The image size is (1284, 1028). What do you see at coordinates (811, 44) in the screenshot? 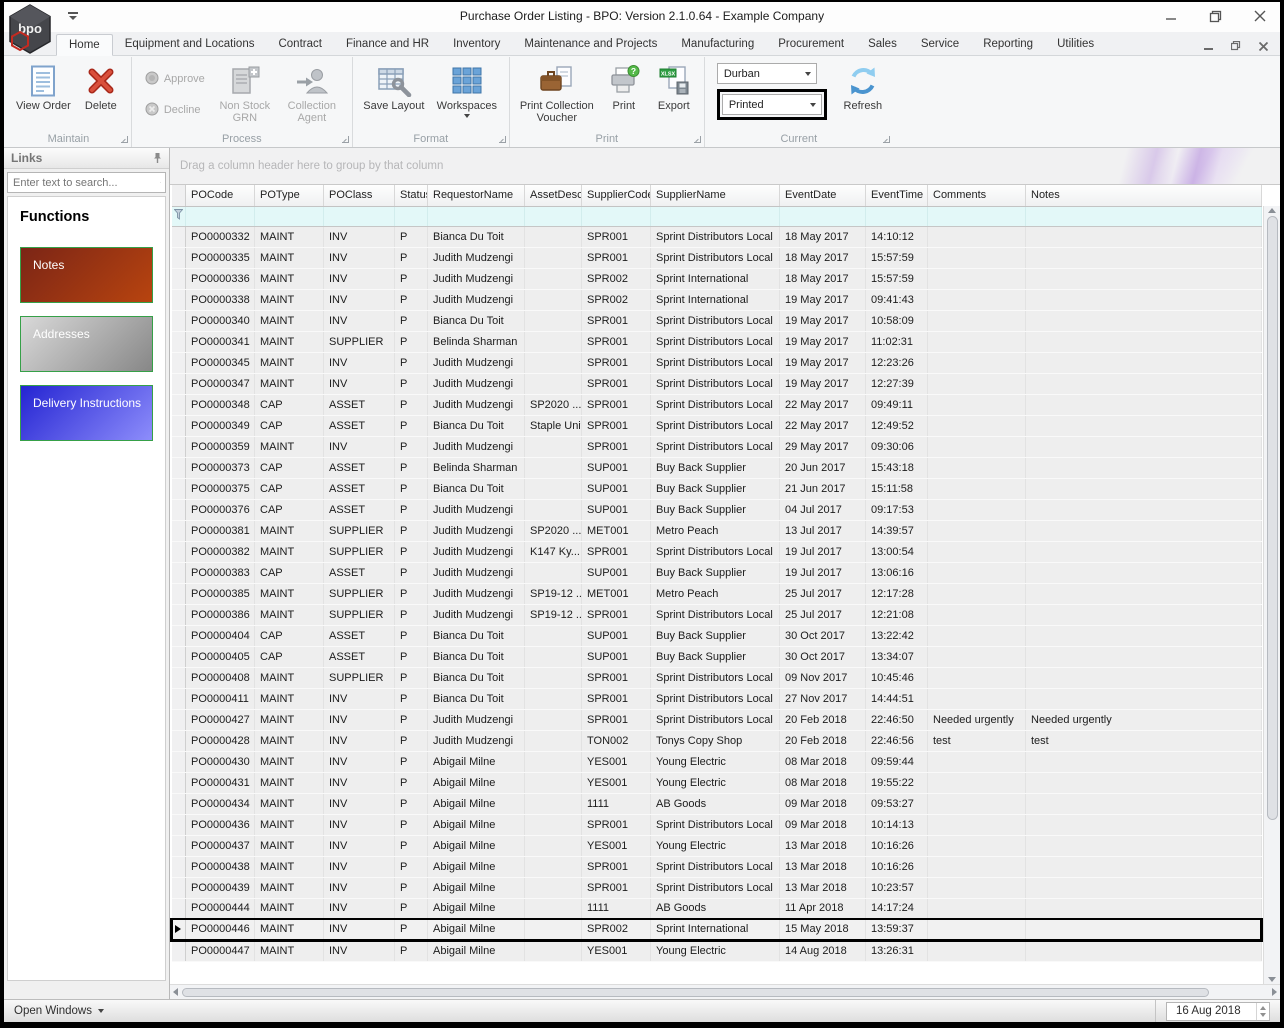
I see `tab-procurement: Procurement` at bounding box center [811, 44].